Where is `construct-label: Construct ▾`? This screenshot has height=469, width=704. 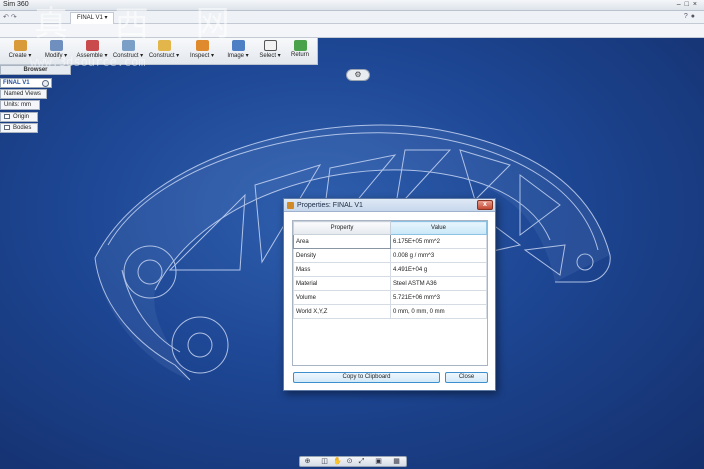 construct-label: Construct ▾ is located at coordinates (128, 56).